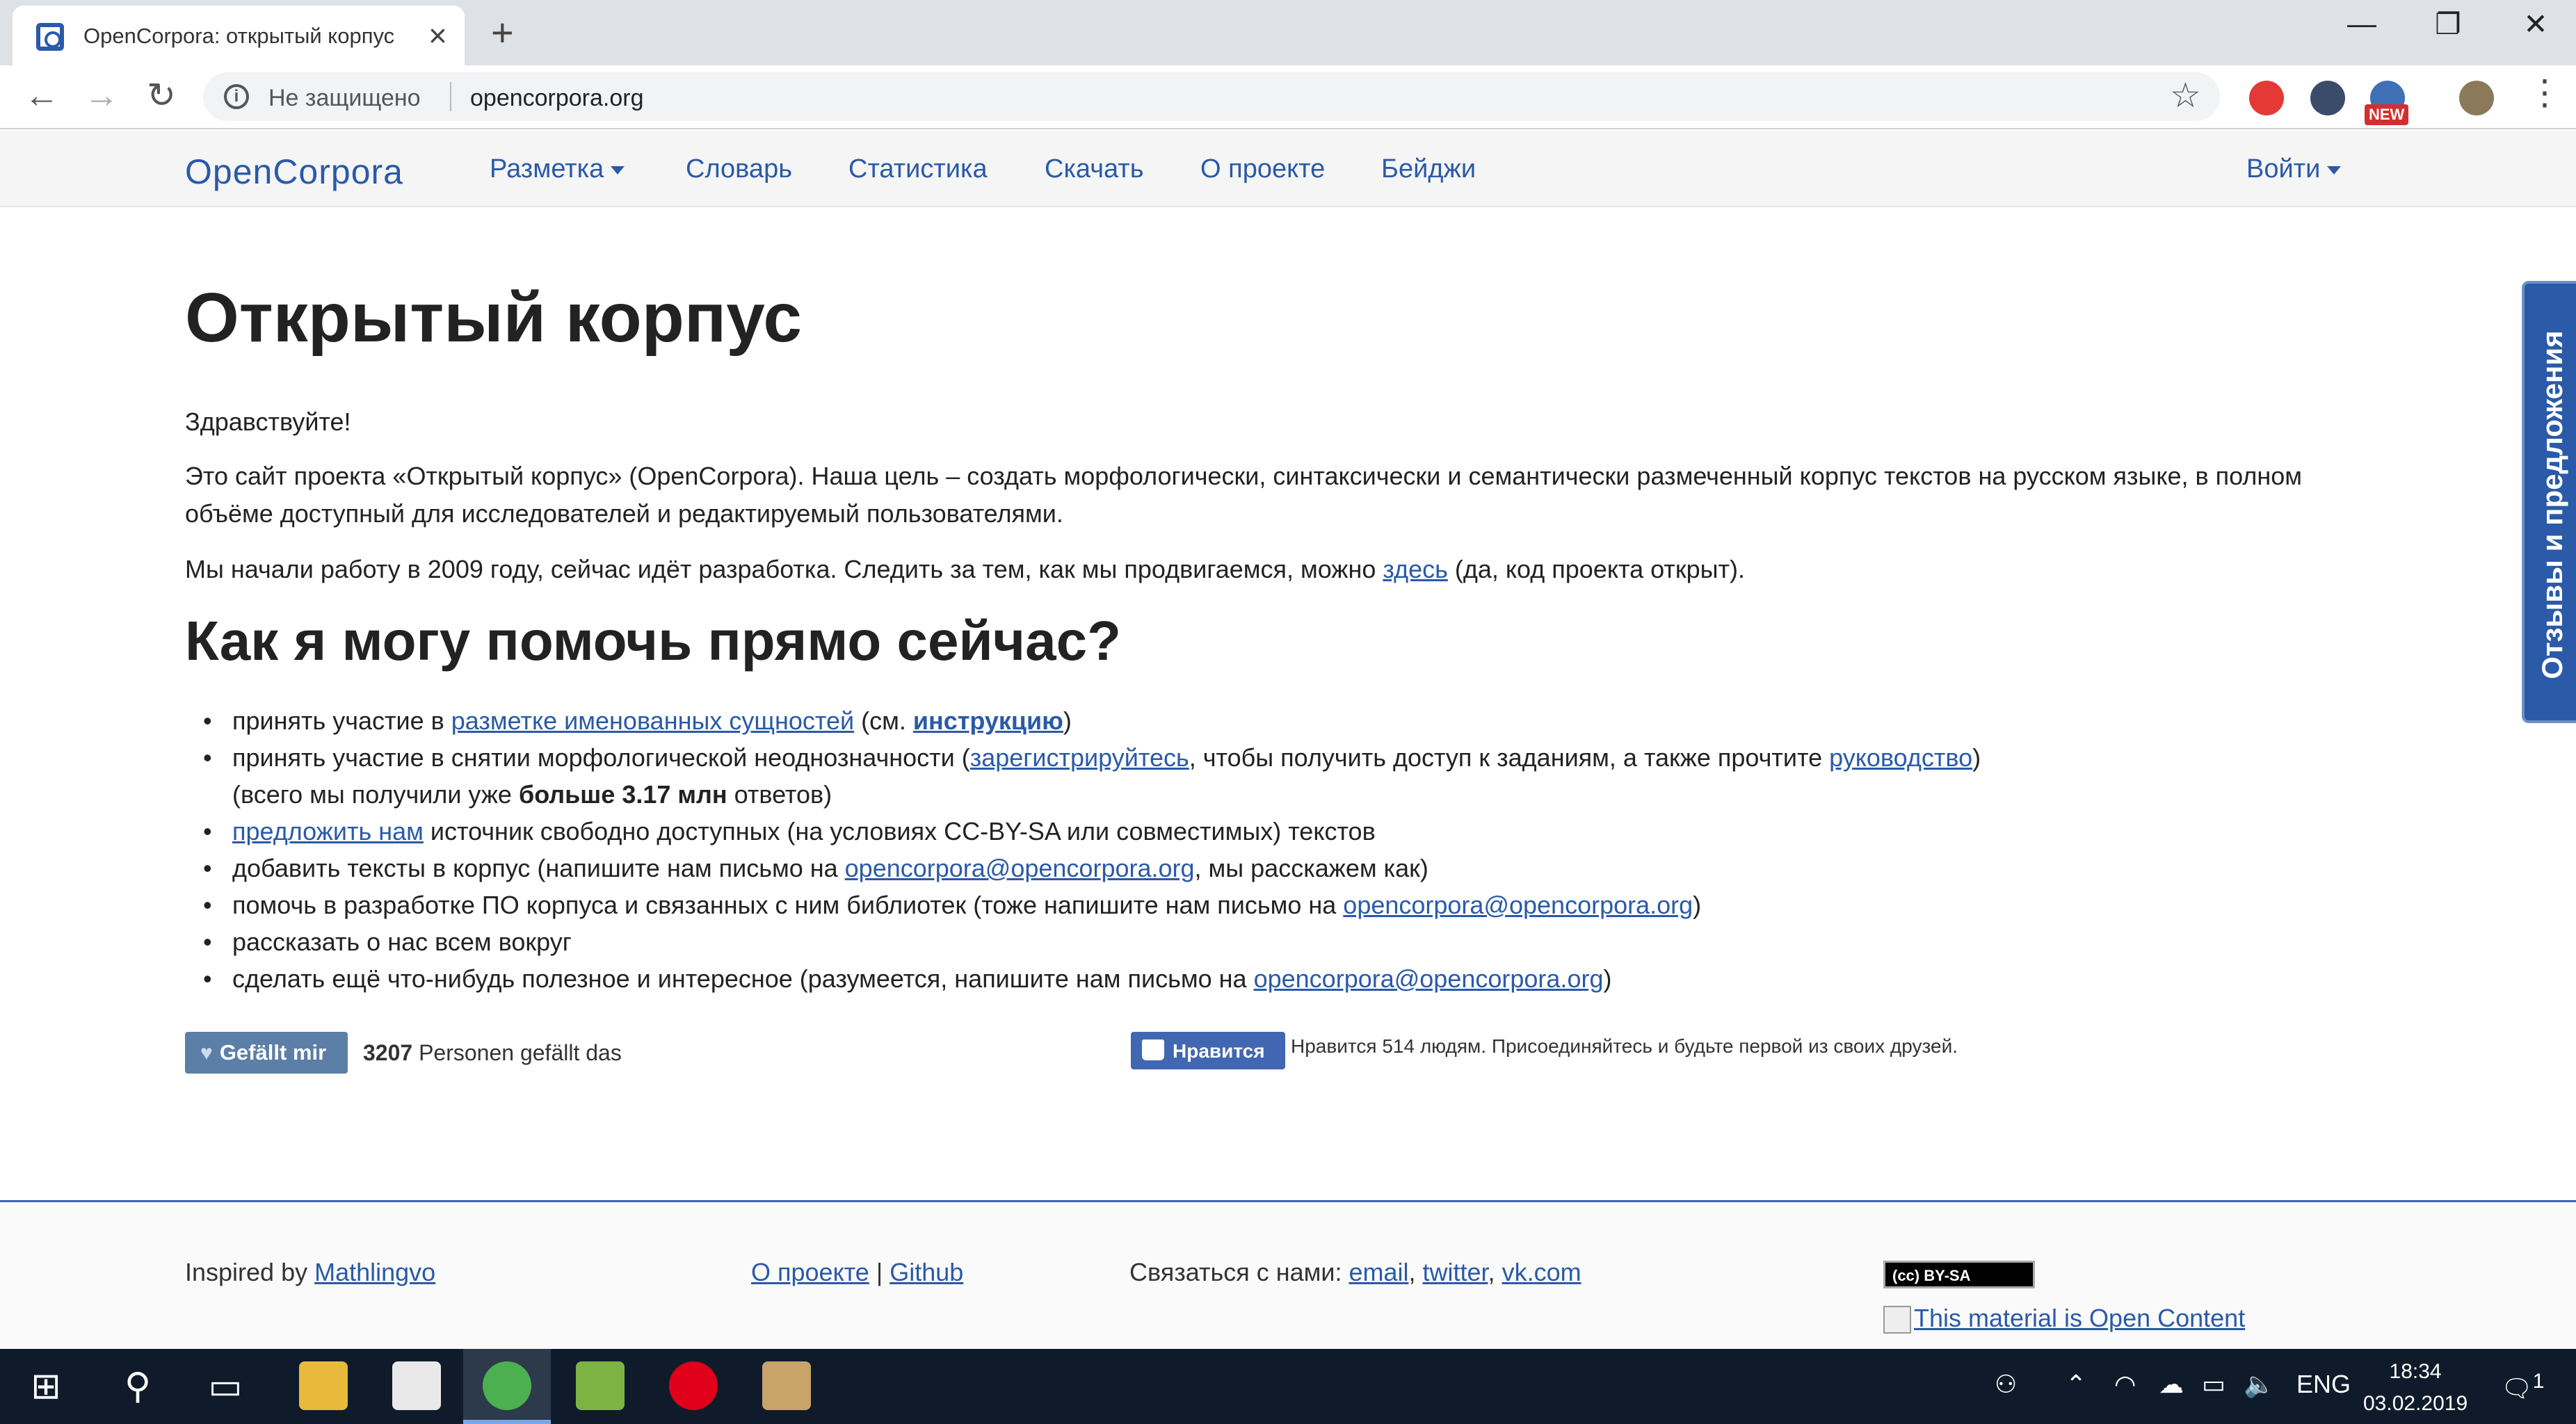 The width and height of the screenshot is (2576, 1424). What do you see at coordinates (2171, 1384) in the screenshot?
I see `onedrive-icon: ☁` at bounding box center [2171, 1384].